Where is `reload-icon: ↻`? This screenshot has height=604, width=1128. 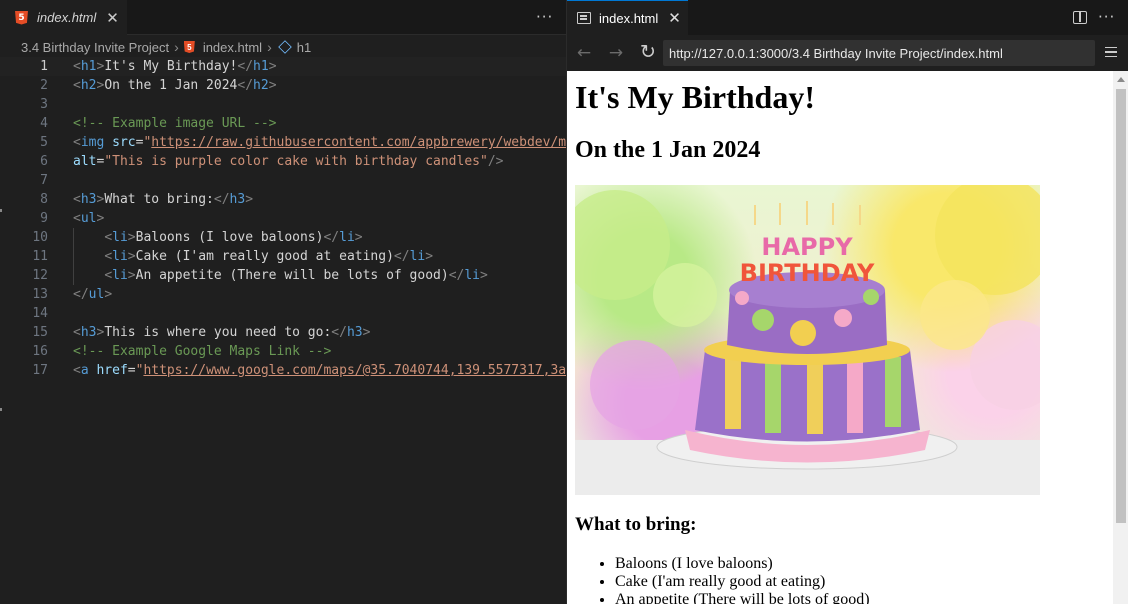 reload-icon: ↻ is located at coordinates (648, 52).